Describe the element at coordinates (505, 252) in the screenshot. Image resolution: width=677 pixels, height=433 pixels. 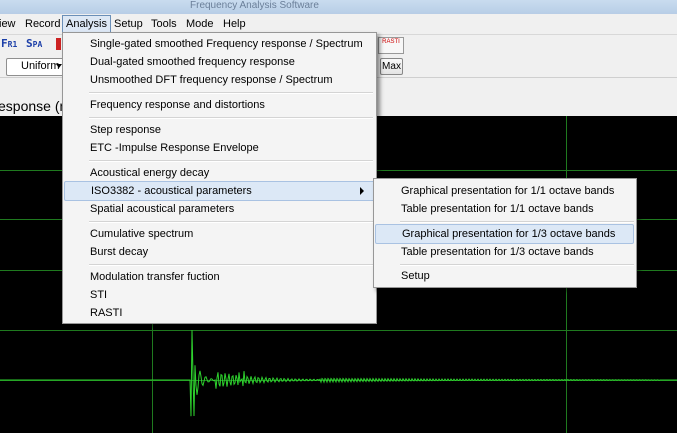
I see `submenu-item-table-third-octave: Table presentation for 1/3 octave bands` at that location.